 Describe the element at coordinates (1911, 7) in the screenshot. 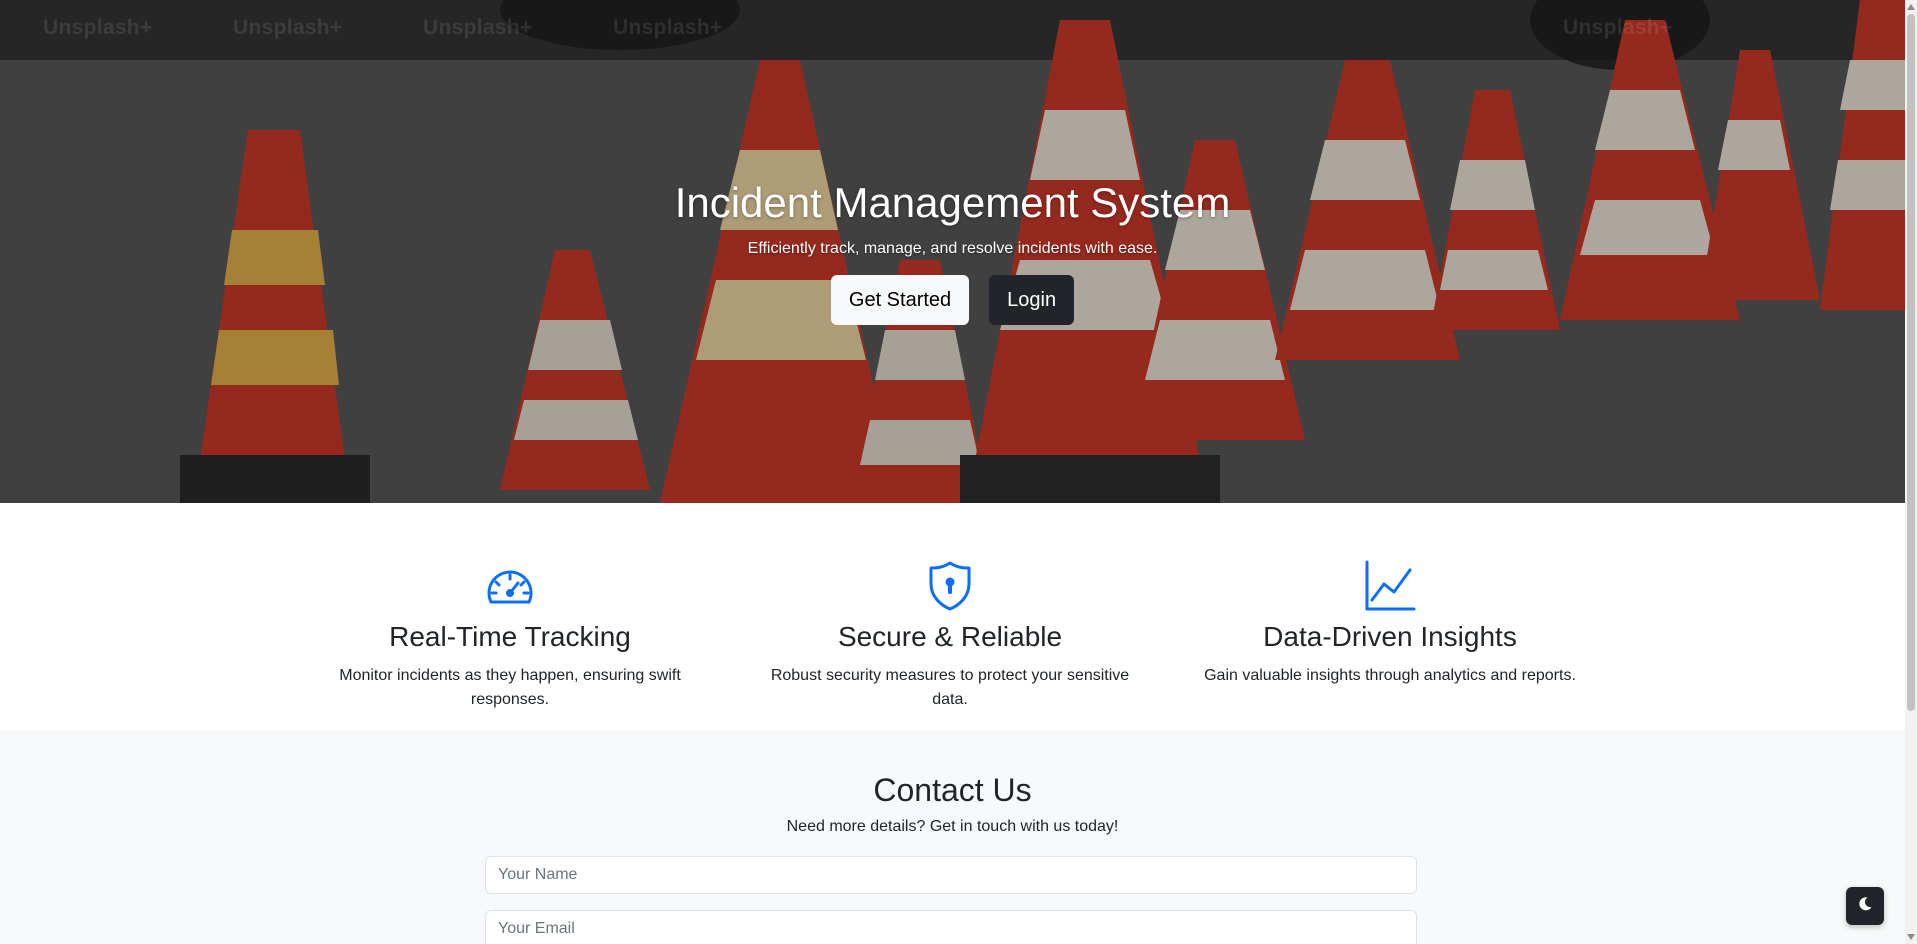

I see `scroll-up-arrow` at that location.